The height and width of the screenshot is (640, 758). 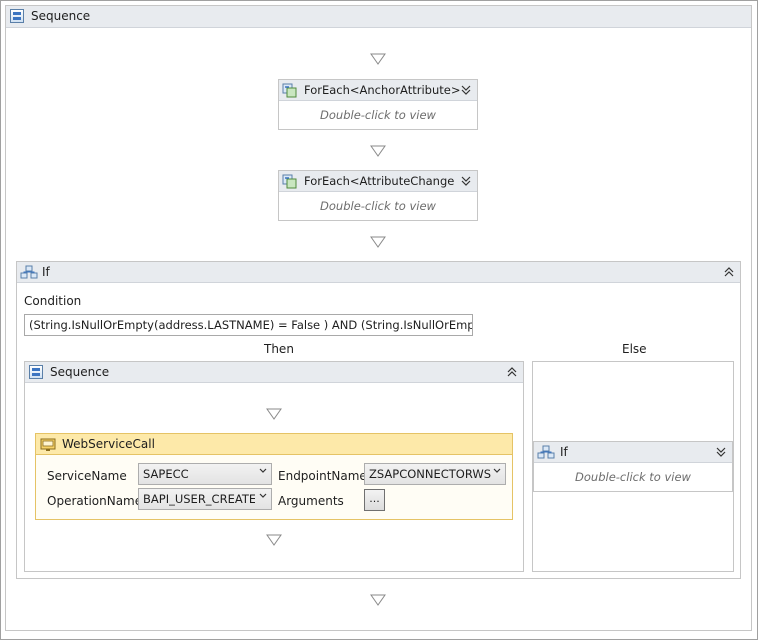 I want to click on operation-name-select: BAPI_USER_CREATE1, so click(x=205, y=499).